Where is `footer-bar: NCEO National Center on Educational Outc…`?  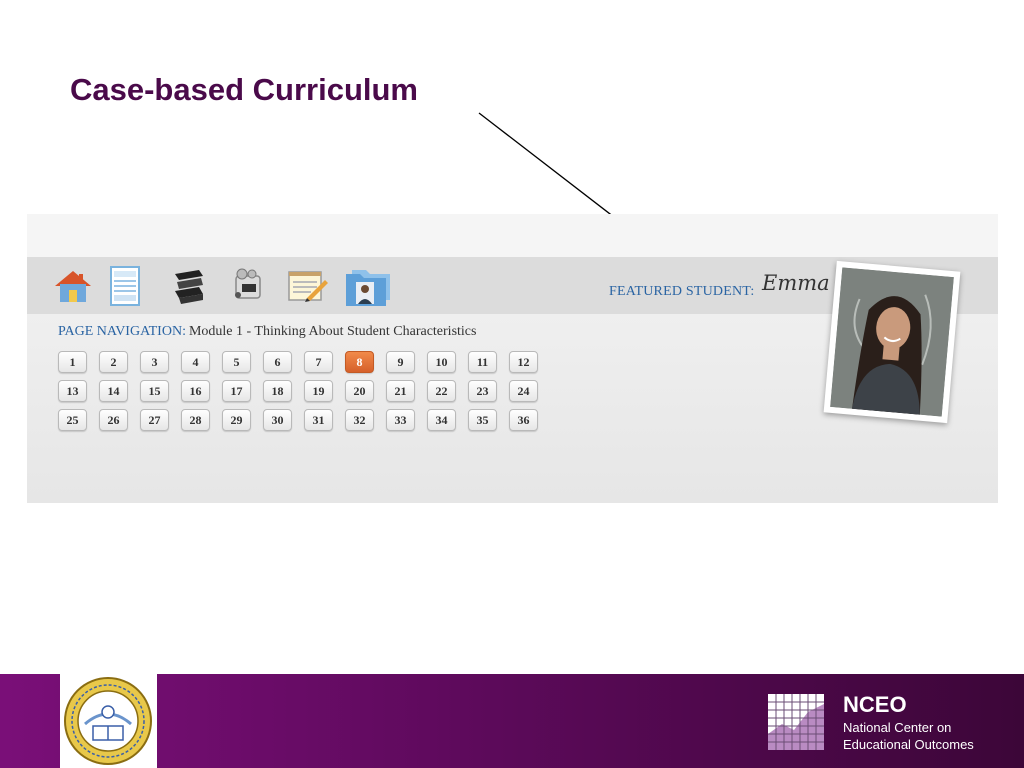 footer-bar: NCEO National Center on Educational Outc… is located at coordinates (512, 721).